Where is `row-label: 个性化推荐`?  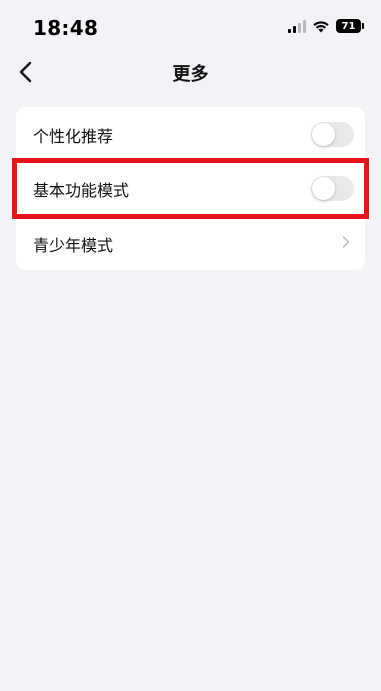 row-label: 个性化推荐 is located at coordinates (73, 136).